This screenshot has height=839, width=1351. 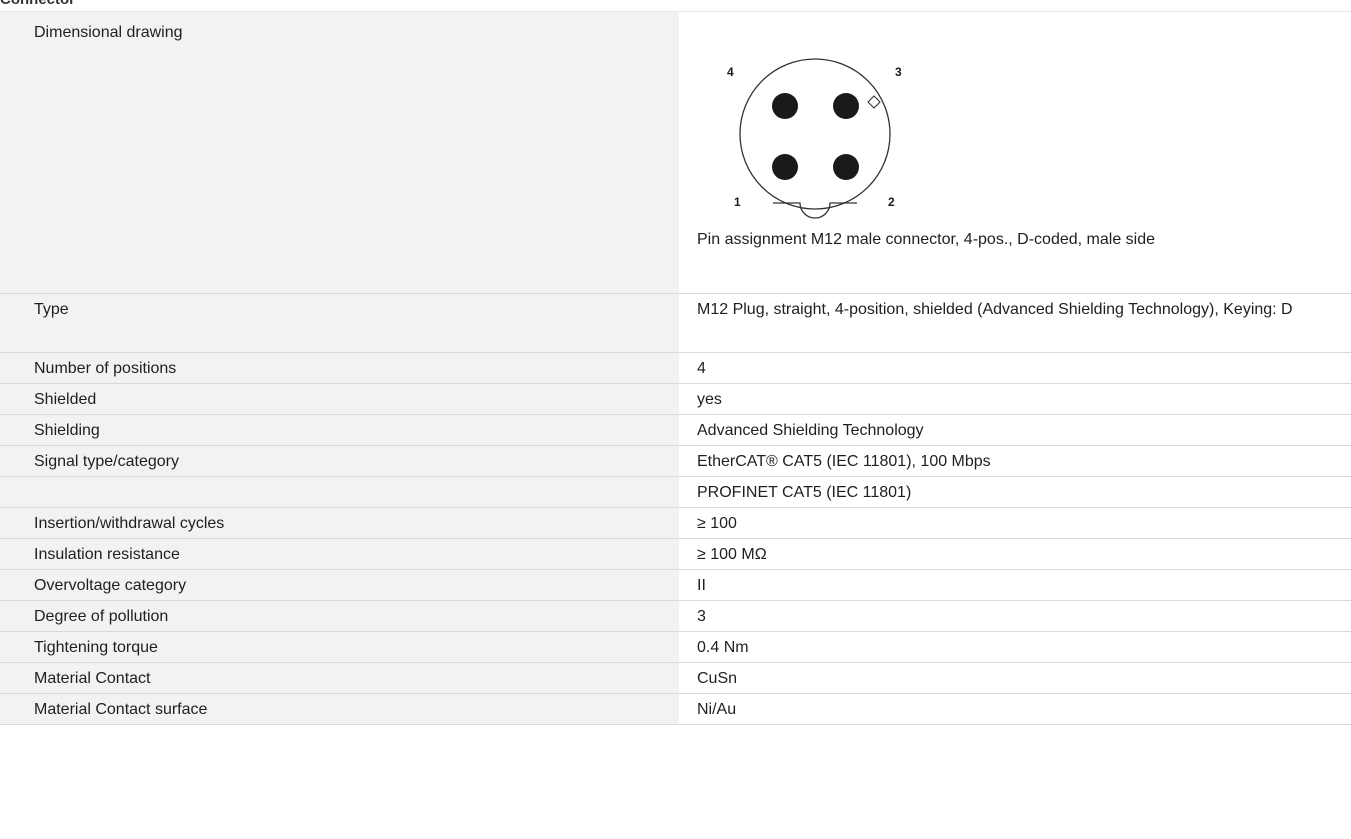 What do you see at coordinates (339, 368) in the screenshot?
I see `row-key: Number of positions` at bounding box center [339, 368].